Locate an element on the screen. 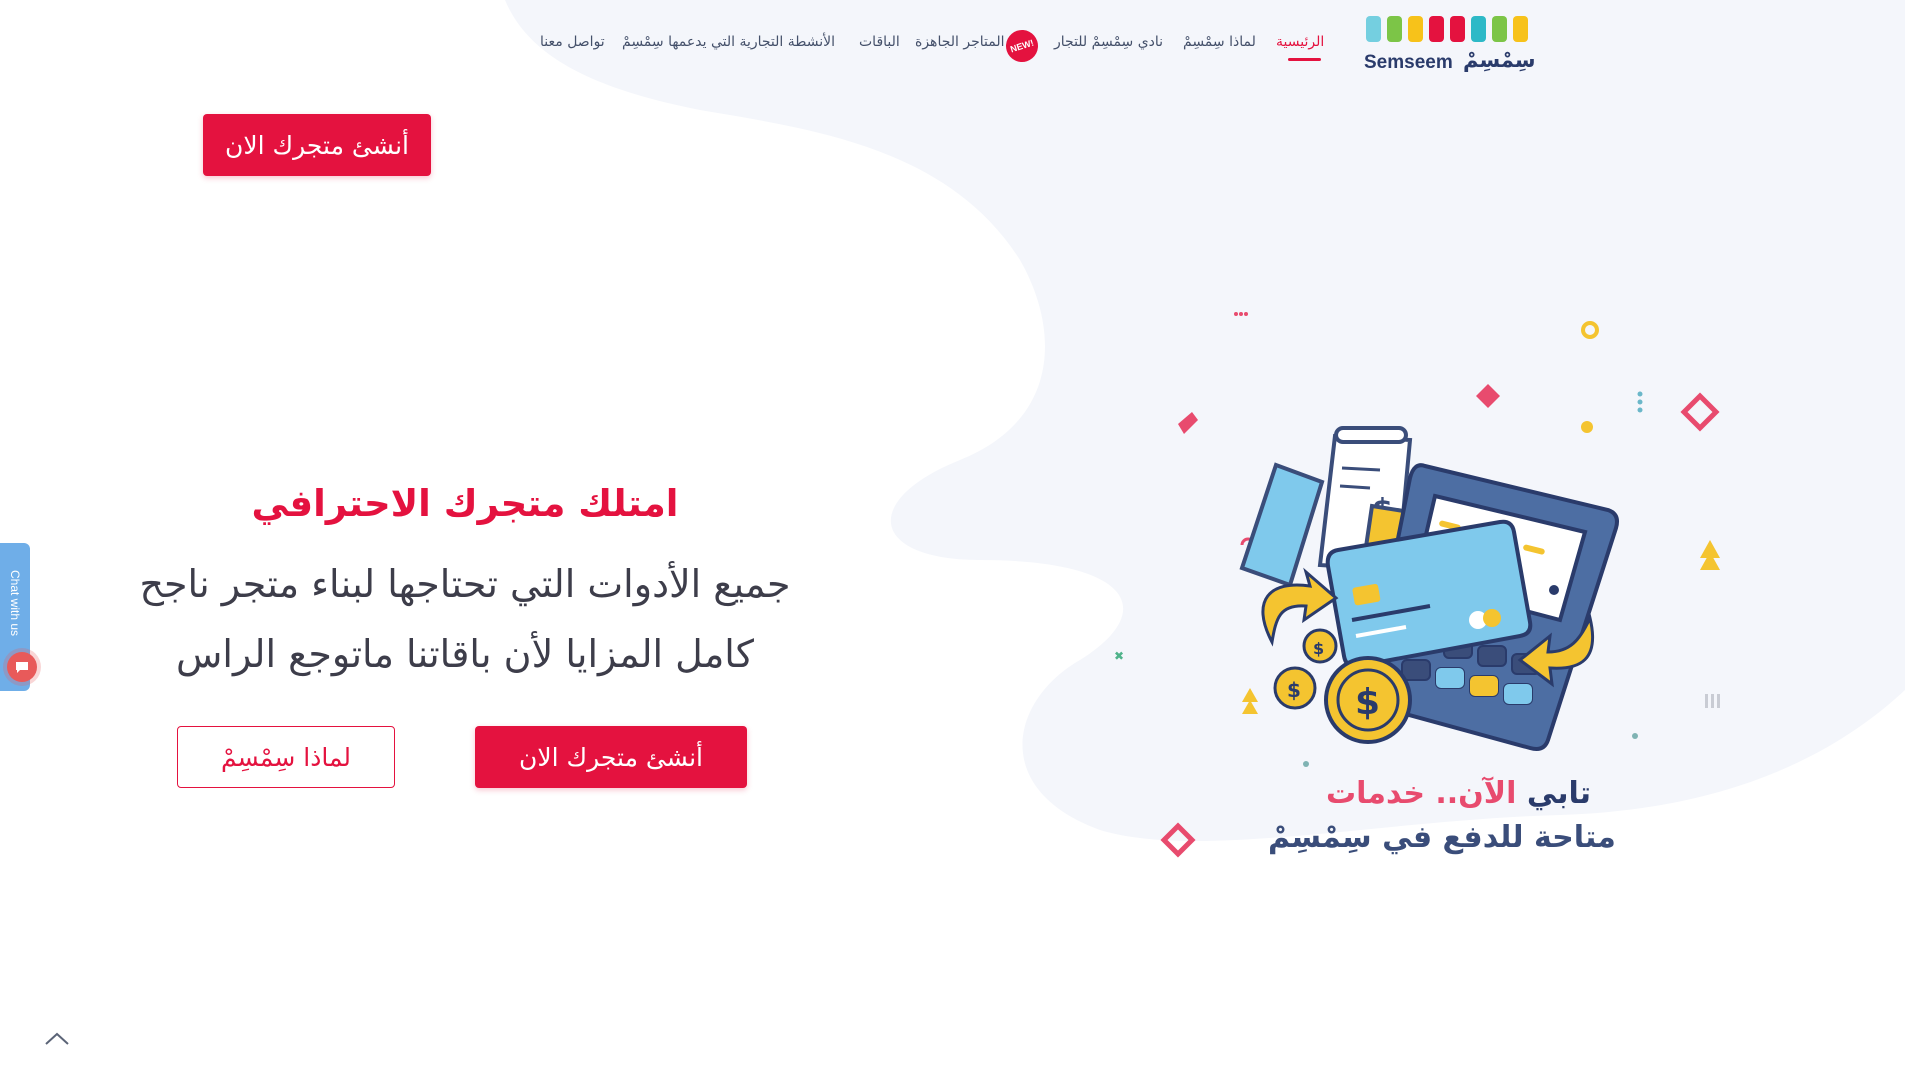 The image size is (1905, 1080). nav-item-packages: الباقات is located at coordinates (879, 42).